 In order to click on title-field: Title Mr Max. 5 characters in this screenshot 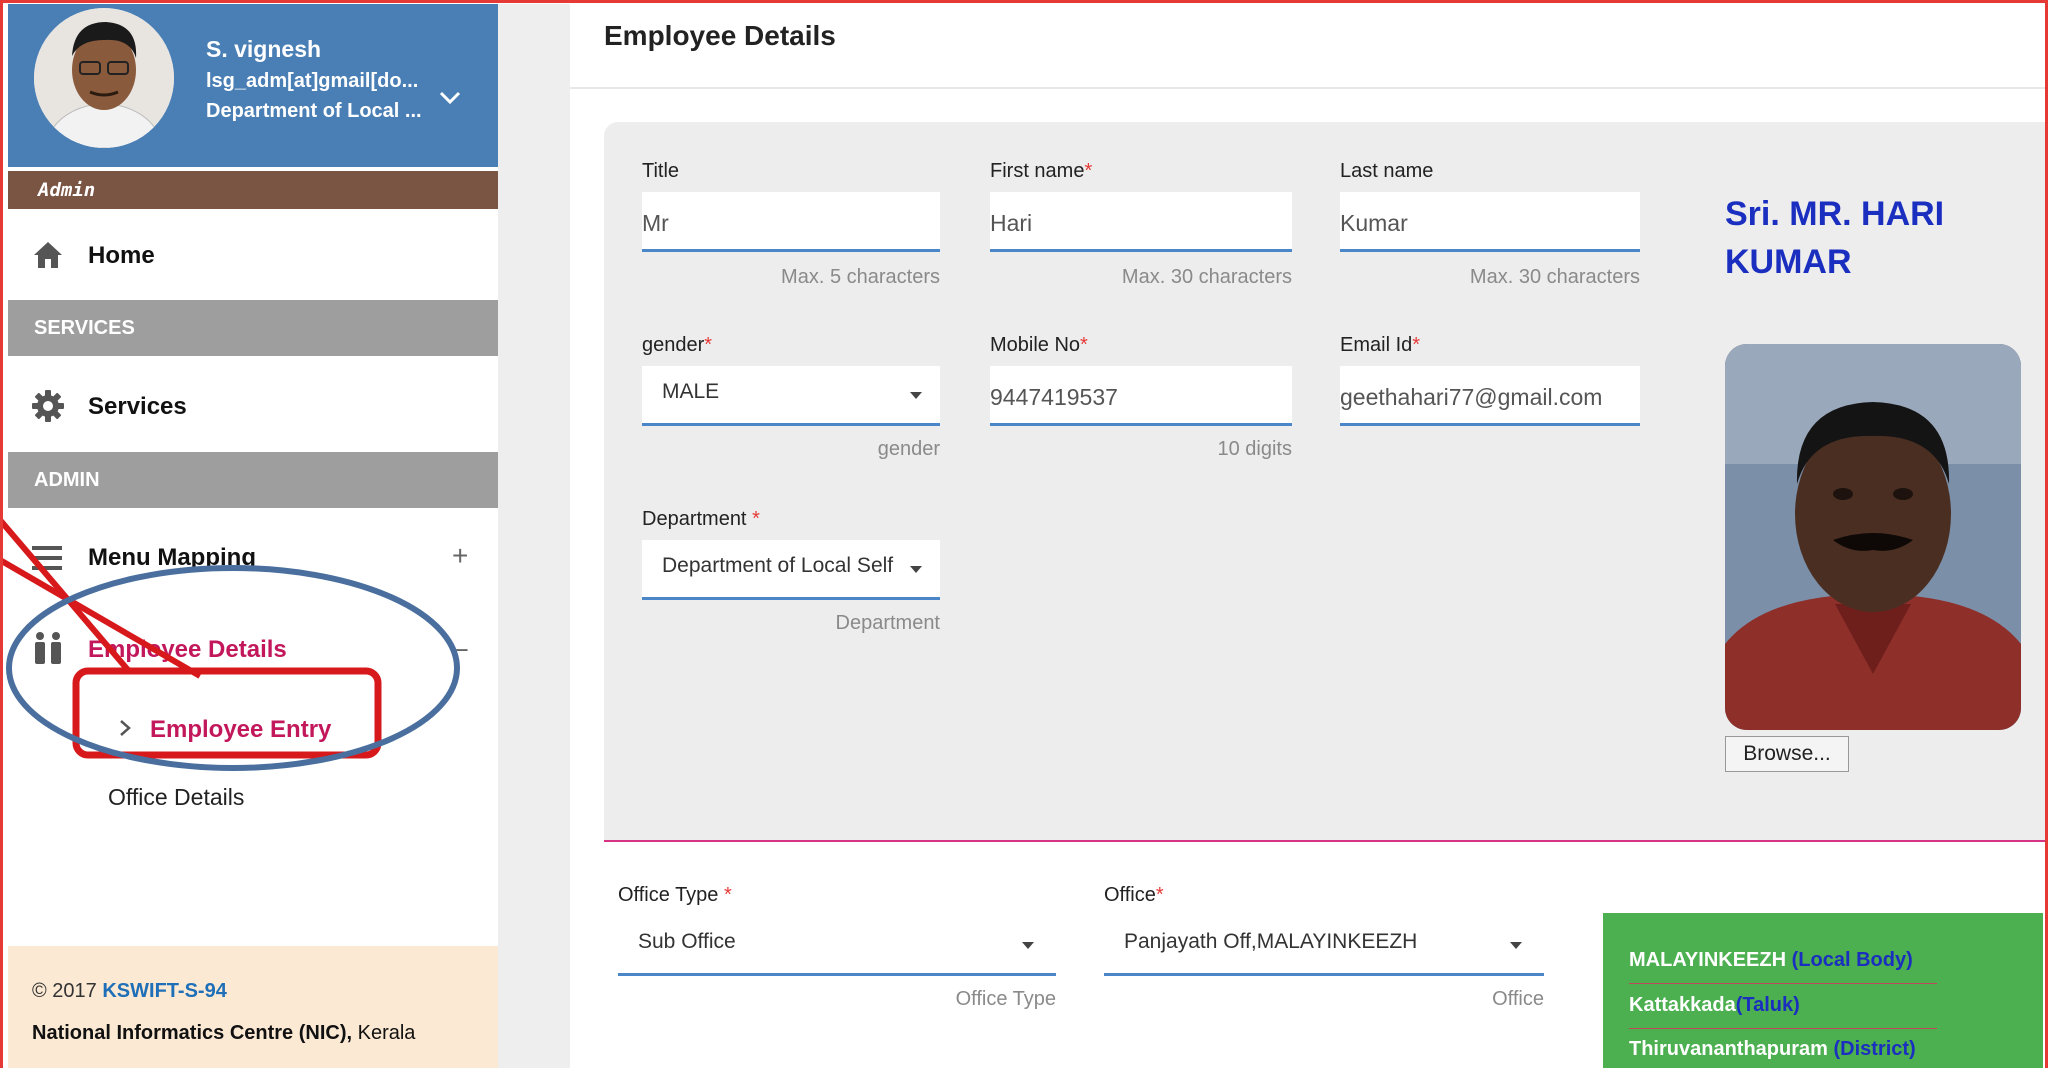, I will do `click(791, 235)`.